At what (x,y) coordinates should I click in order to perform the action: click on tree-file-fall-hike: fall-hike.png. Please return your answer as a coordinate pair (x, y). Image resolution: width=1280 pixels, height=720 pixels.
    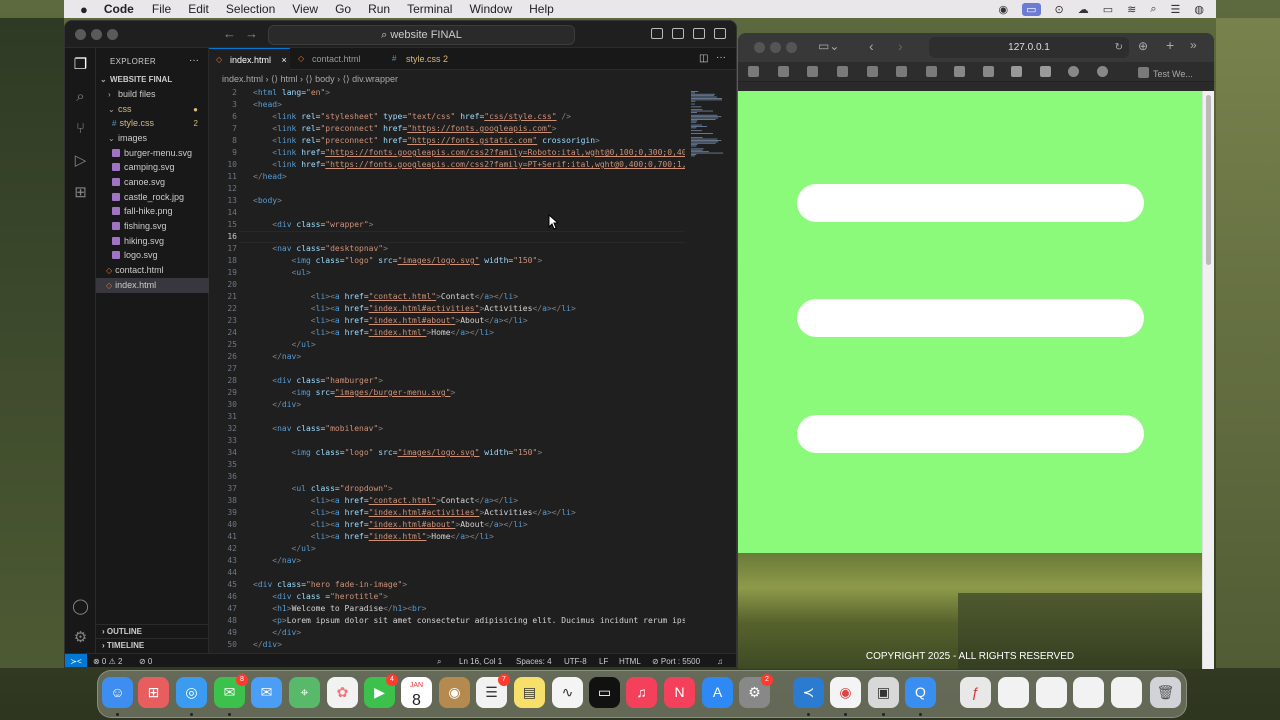
    Looking at the image, I should click on (152, 211).